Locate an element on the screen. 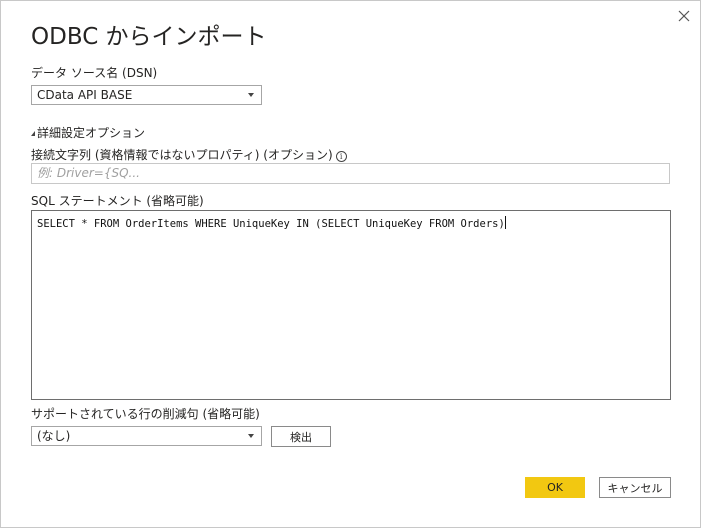  expand-triangle-icon is located at coordinates (33, 133).